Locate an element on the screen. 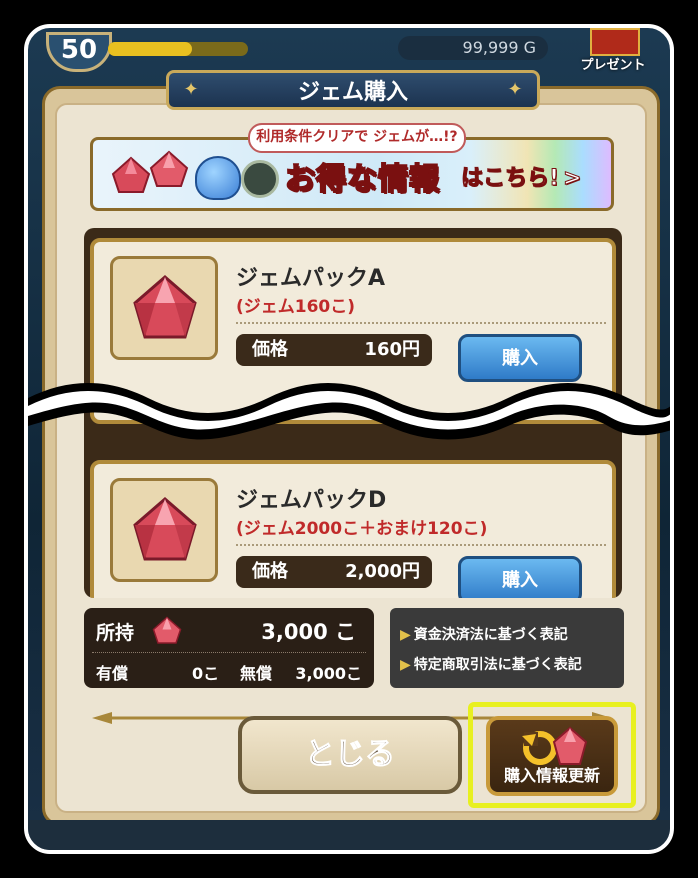 Image resolution: width=698 pixels, height=878 pixels. chevron-right-icon: > is located at coordinates (572, 179).